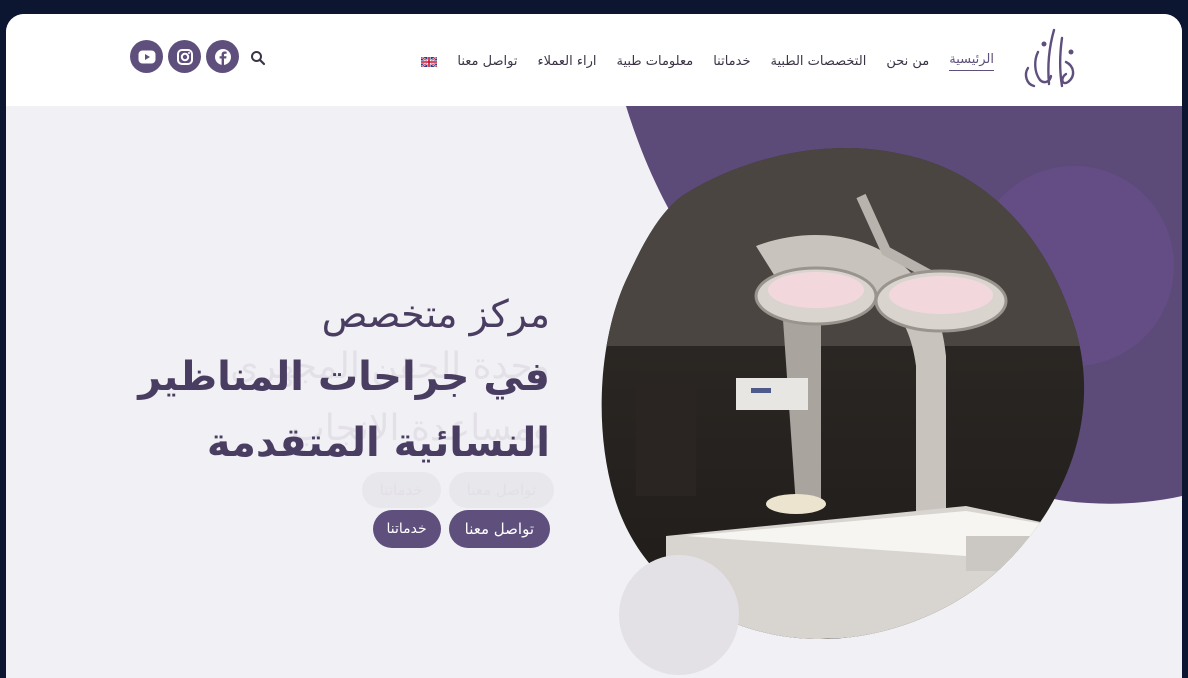  I want to click on hero-actions: تواصل معنا خدماتنا, so click(461, 529).